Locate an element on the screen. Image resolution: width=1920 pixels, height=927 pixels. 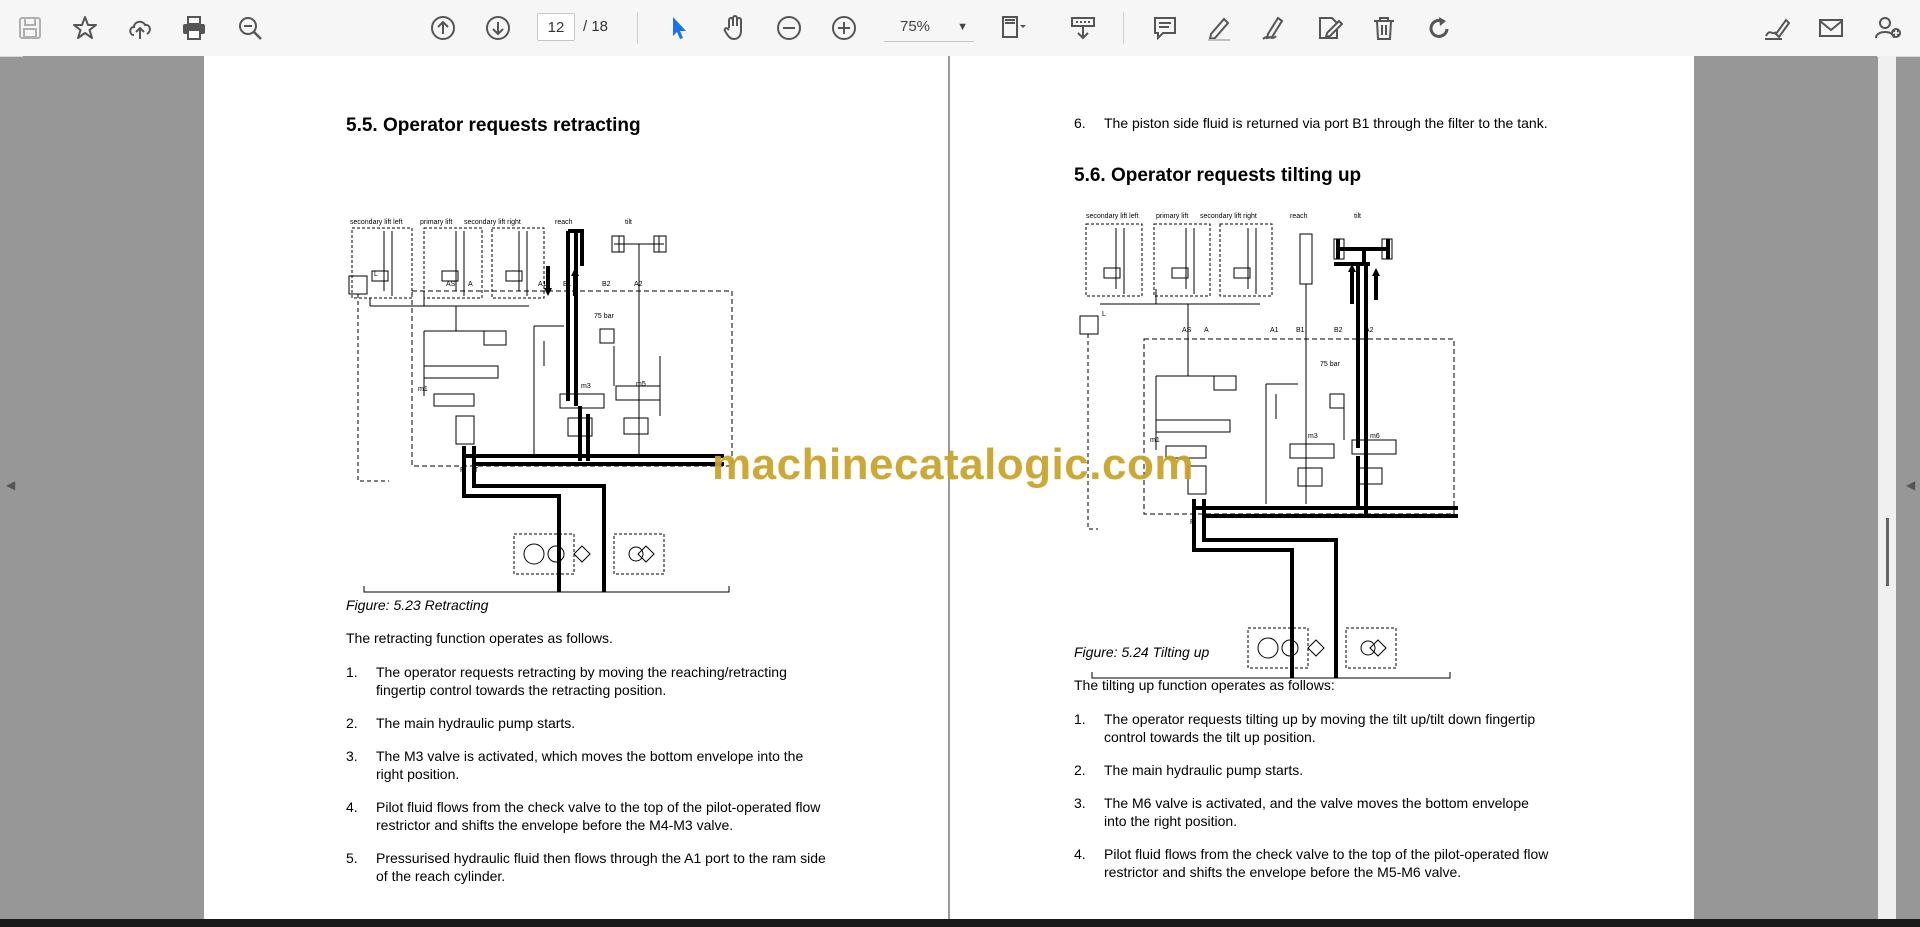
figure-caption: Figure: 5.23 Retracting is located at coordinates (417, 605).